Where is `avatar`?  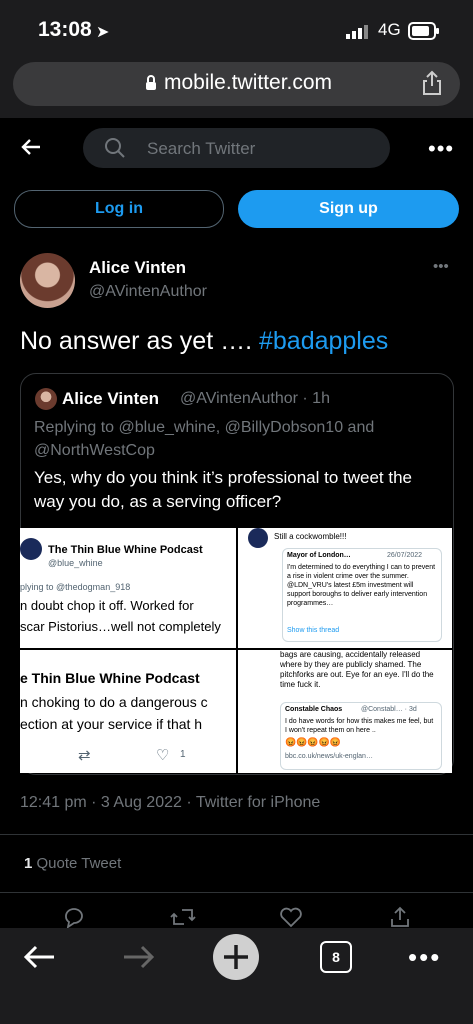 avatar is located at coordinates (47, 280).